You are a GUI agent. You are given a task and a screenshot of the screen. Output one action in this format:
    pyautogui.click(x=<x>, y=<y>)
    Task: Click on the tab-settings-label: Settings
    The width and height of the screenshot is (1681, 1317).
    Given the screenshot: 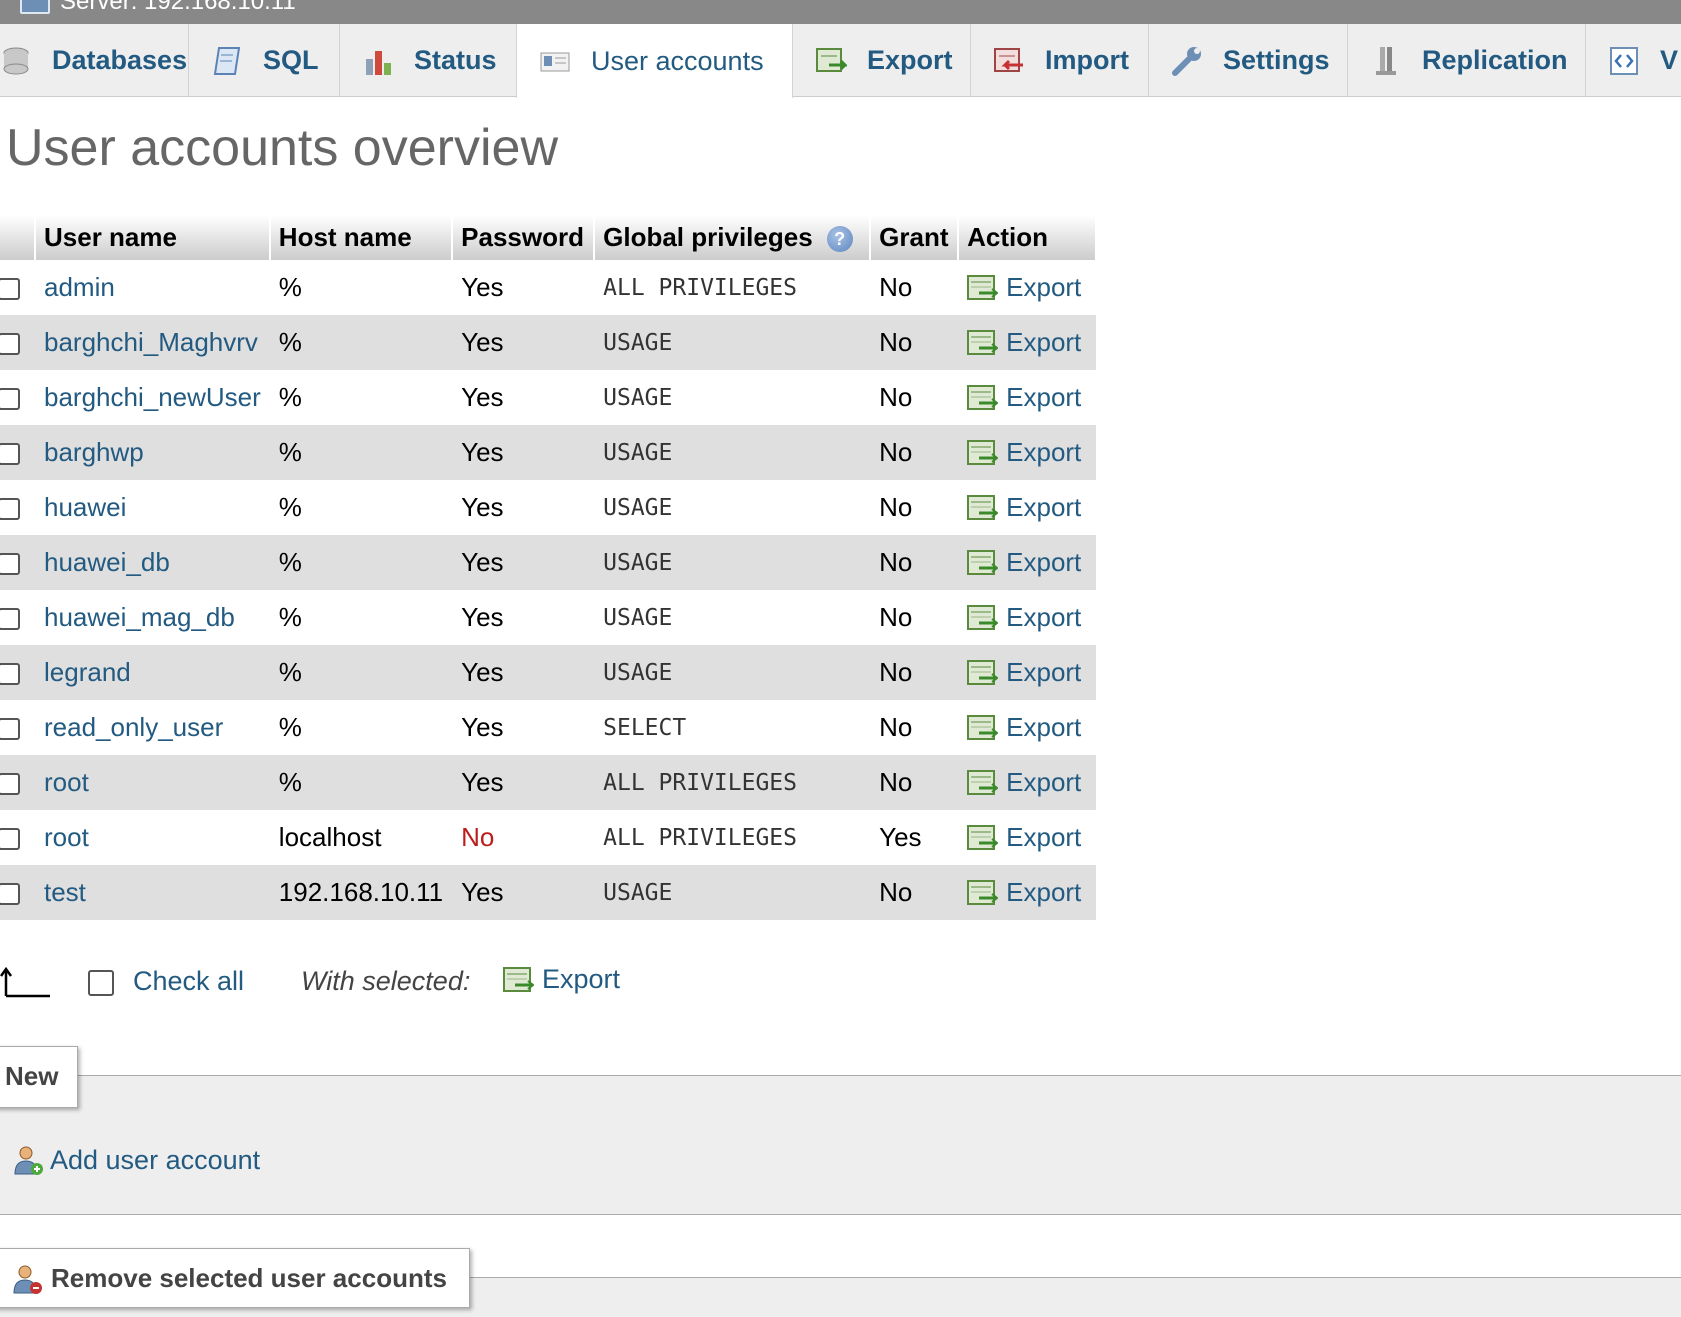 What is the action you would take?
    pyautogui.click(x=1276, y=60)
    